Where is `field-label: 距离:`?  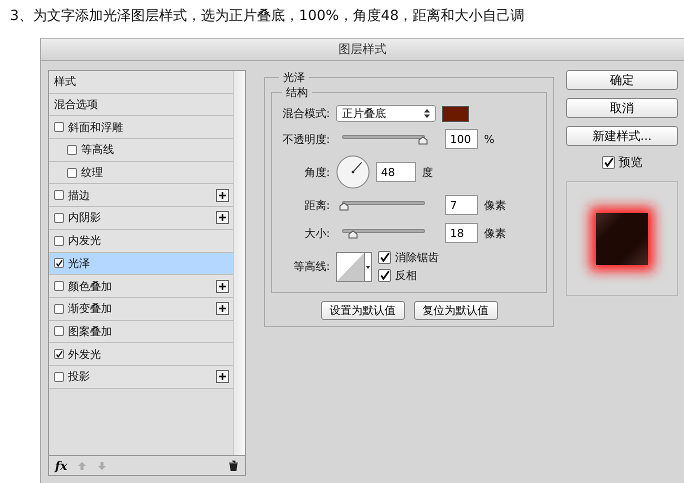
field-label: 距离: is located at coordinates (316, 205).